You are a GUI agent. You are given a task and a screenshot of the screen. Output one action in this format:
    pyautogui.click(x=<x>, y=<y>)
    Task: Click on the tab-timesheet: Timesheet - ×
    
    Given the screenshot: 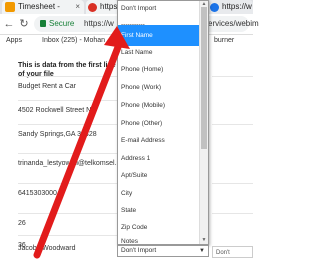 What is the action you would take?
    pyautogui.click(x=43, y=7)
    